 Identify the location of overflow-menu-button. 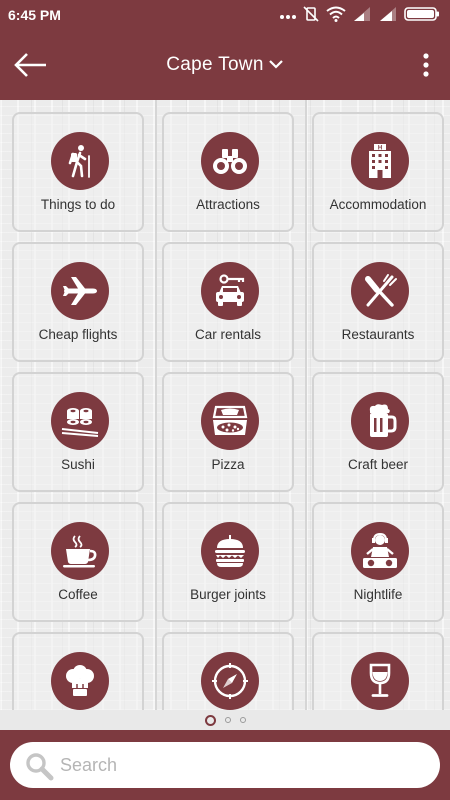
(426, 65).